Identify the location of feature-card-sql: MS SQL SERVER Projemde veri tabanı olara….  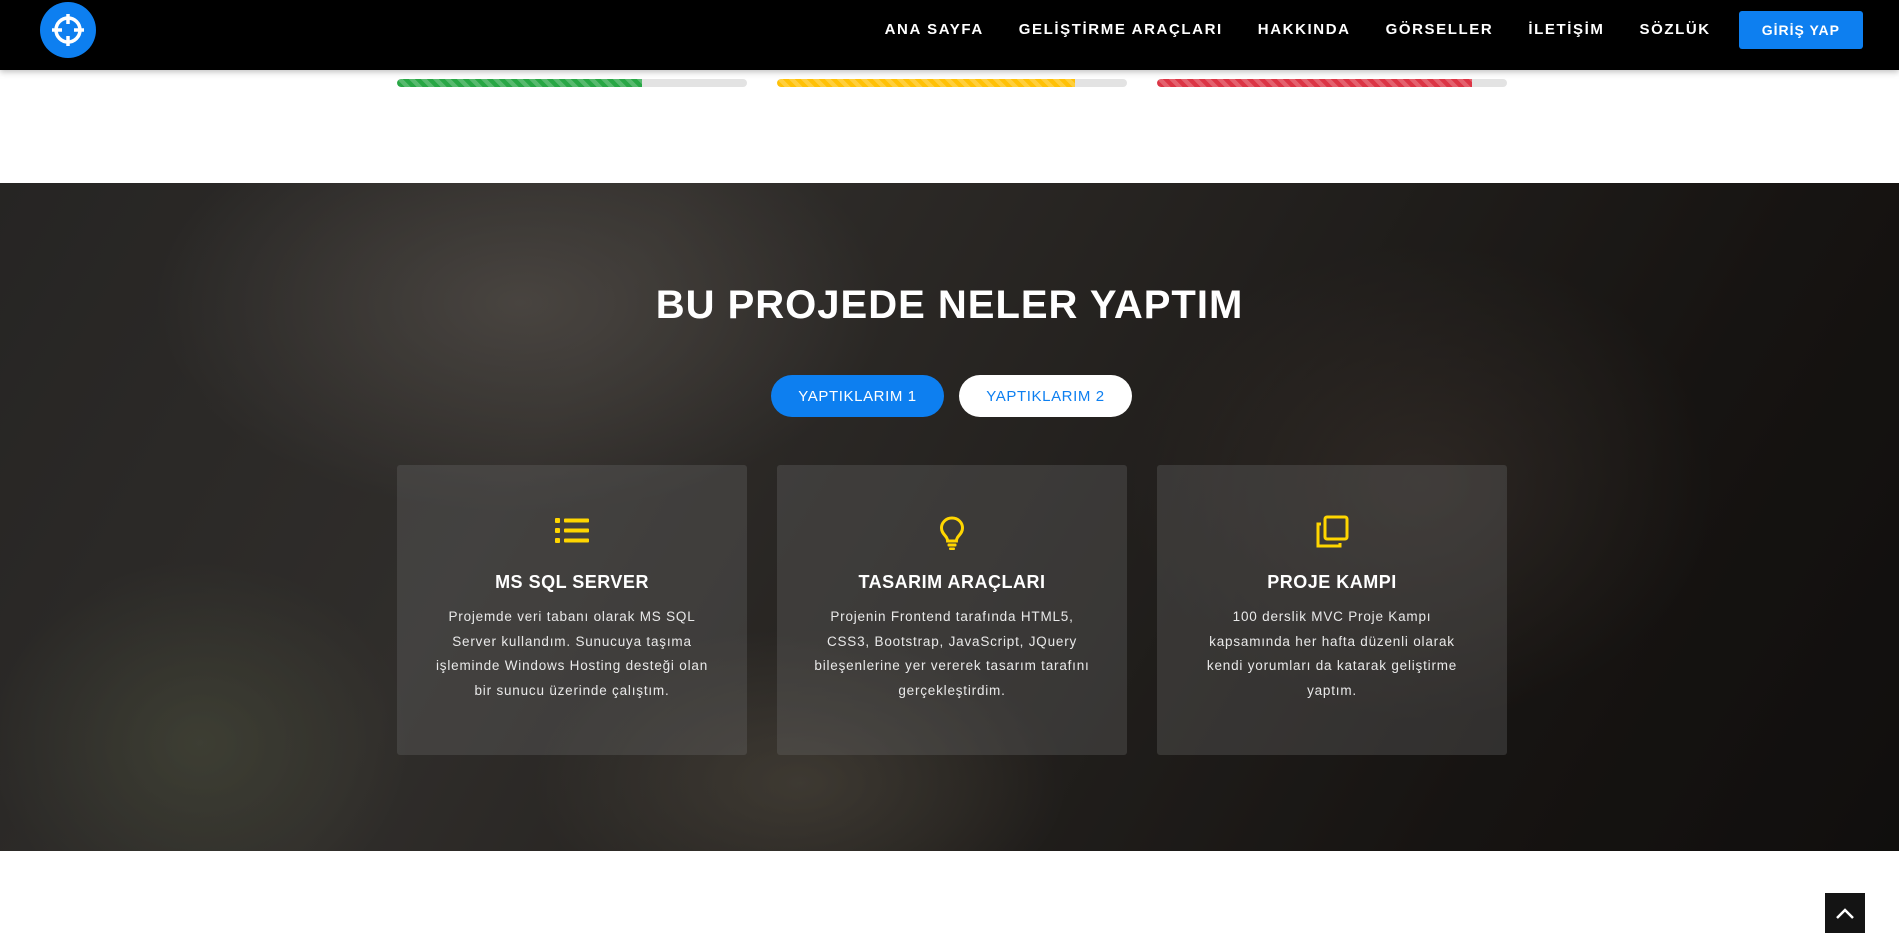
(572, 610).